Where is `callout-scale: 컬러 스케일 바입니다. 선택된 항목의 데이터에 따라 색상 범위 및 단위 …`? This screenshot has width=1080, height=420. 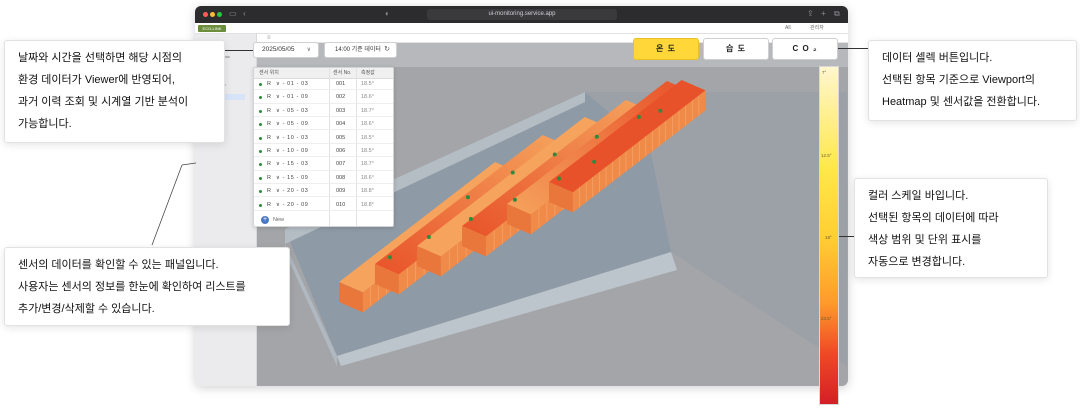 callout-scale: 컬러 스케일 바입니다. 선택된 항목의 데이터에 따라 색상 범위 및 단위 … is located at coordinates (951, 228).